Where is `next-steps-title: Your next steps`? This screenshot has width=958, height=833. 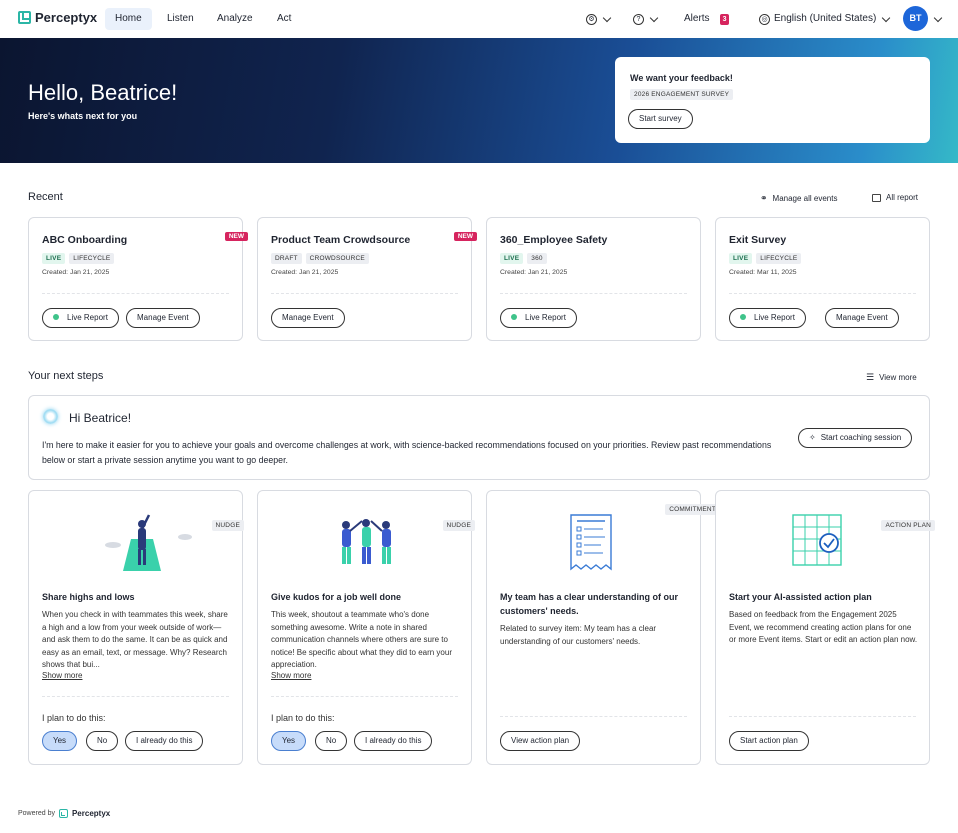 next-steps-title: Your next steps is located at coordinates (66, 376).